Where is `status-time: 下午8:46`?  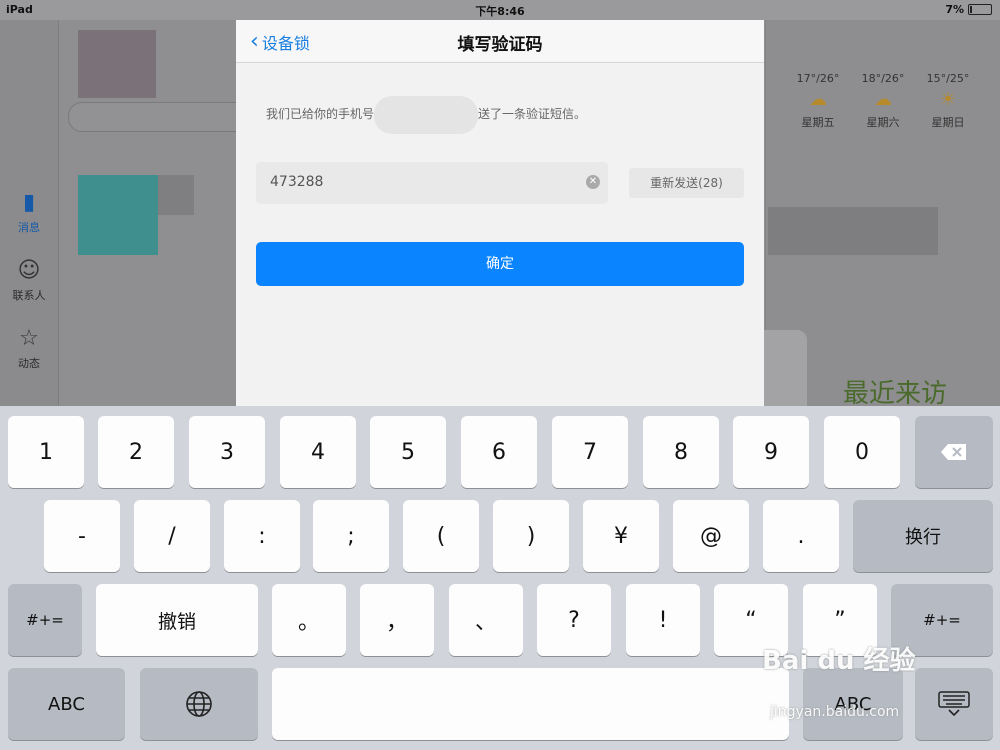 status-time: 下午8:46 is located at coordinates (500, 11).